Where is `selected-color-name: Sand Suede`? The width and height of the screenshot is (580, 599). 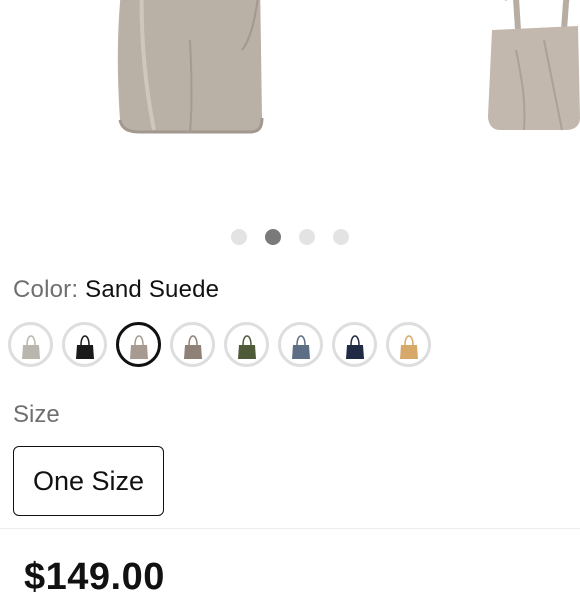
selected-color-name: Sand Suede is located at coordinates (152, 289).